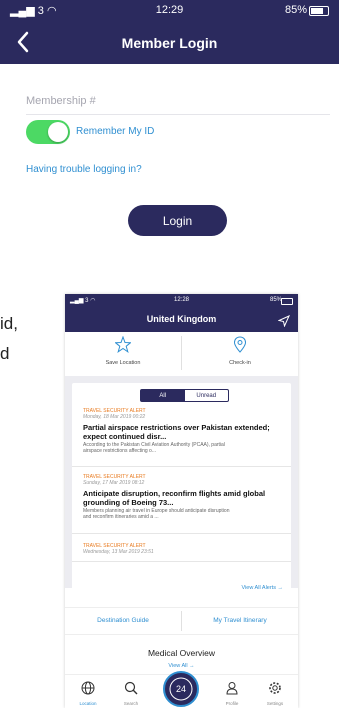 The image size is (339, 708). I want to click on tab-24-hour-assistance: 24, so click(181, 689).